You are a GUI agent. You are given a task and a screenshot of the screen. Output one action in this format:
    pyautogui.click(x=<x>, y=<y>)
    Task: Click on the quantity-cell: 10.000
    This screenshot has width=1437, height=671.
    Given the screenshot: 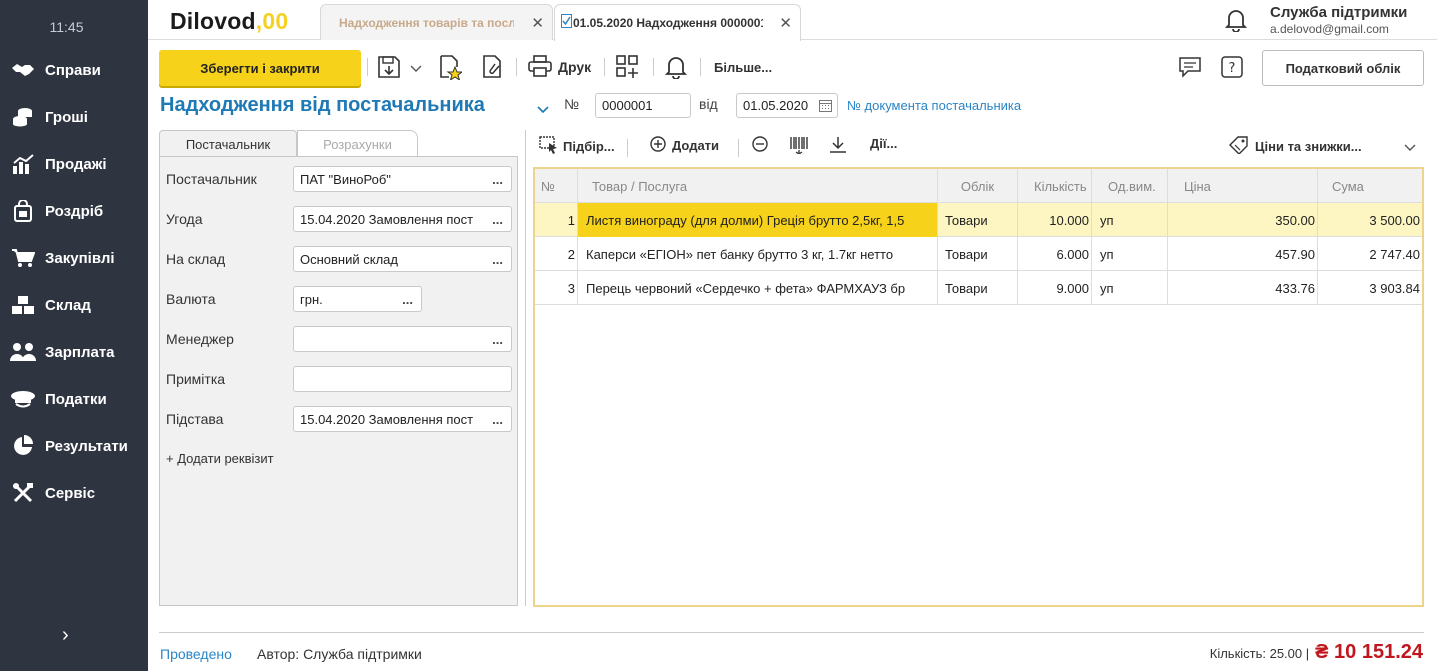 What is the action you would take?
    pyautogui.click(x=1055, y=220)
    